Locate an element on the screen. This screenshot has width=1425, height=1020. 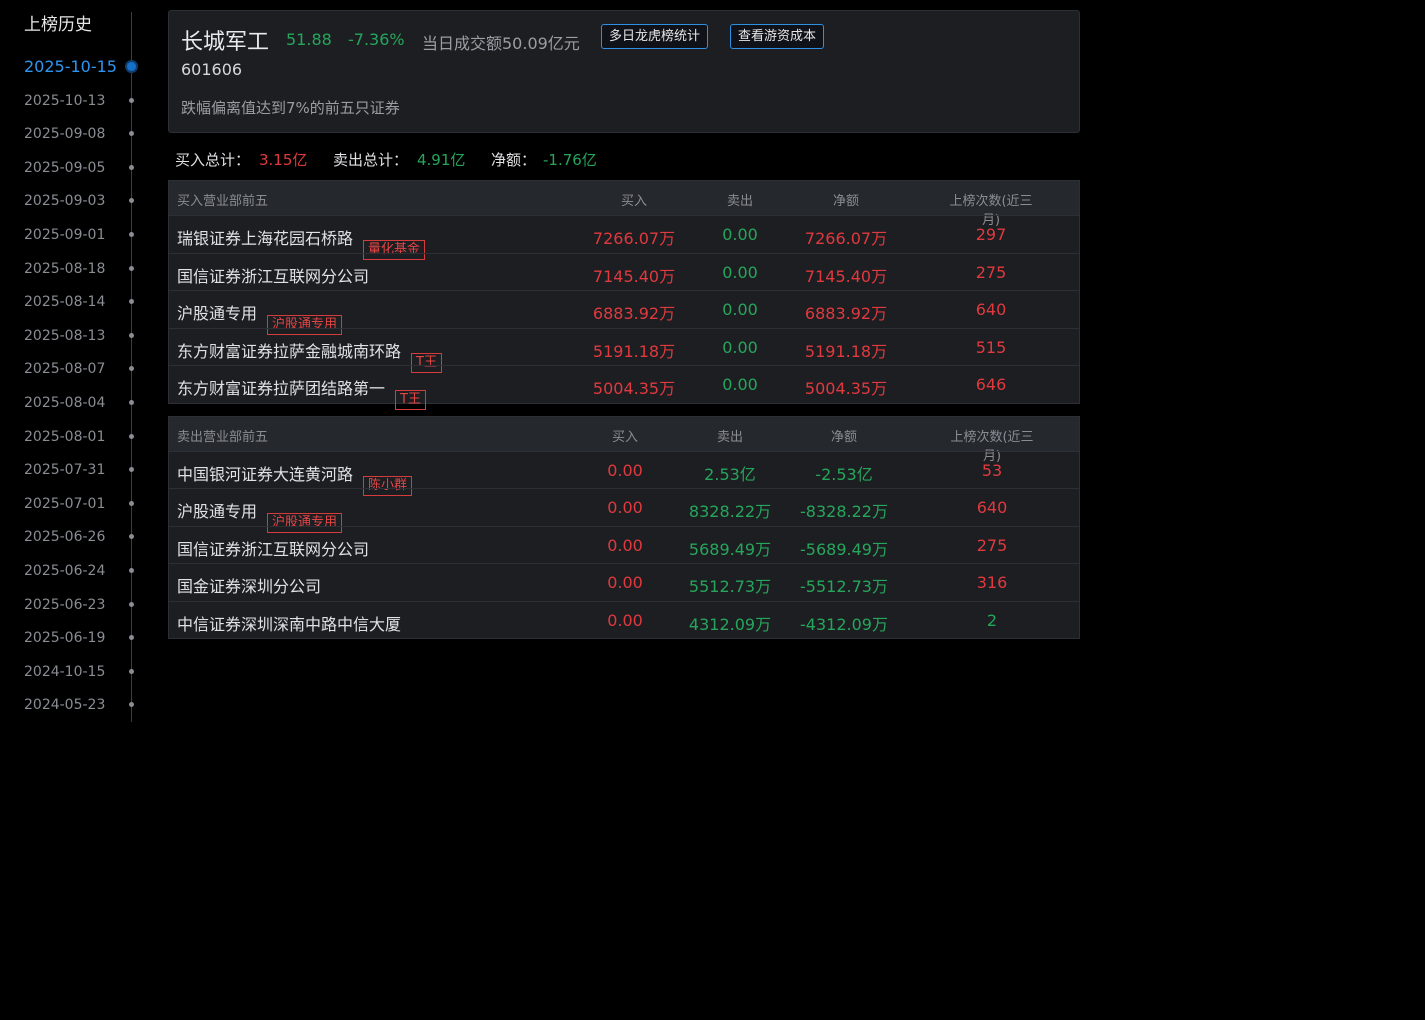
history-date-item: 2025-08-18 is located at coordinates (75, 271).